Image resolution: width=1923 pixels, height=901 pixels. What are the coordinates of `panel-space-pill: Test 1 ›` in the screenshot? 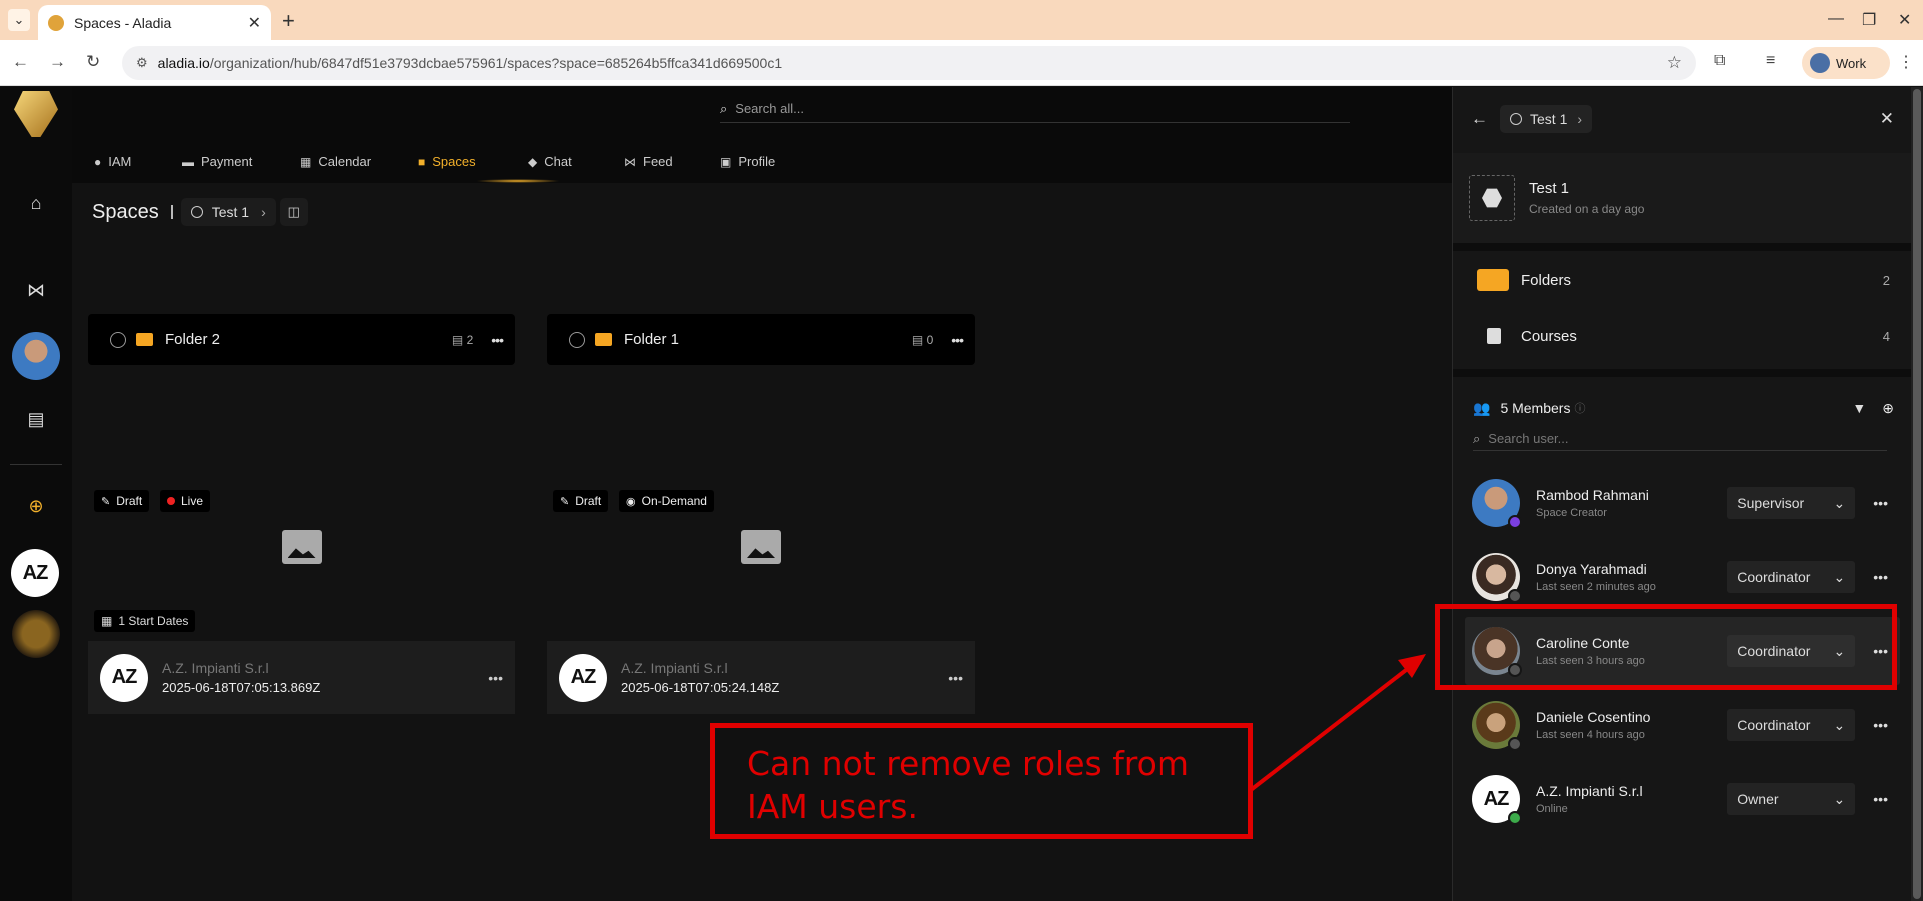 It's located at (1546, 118).